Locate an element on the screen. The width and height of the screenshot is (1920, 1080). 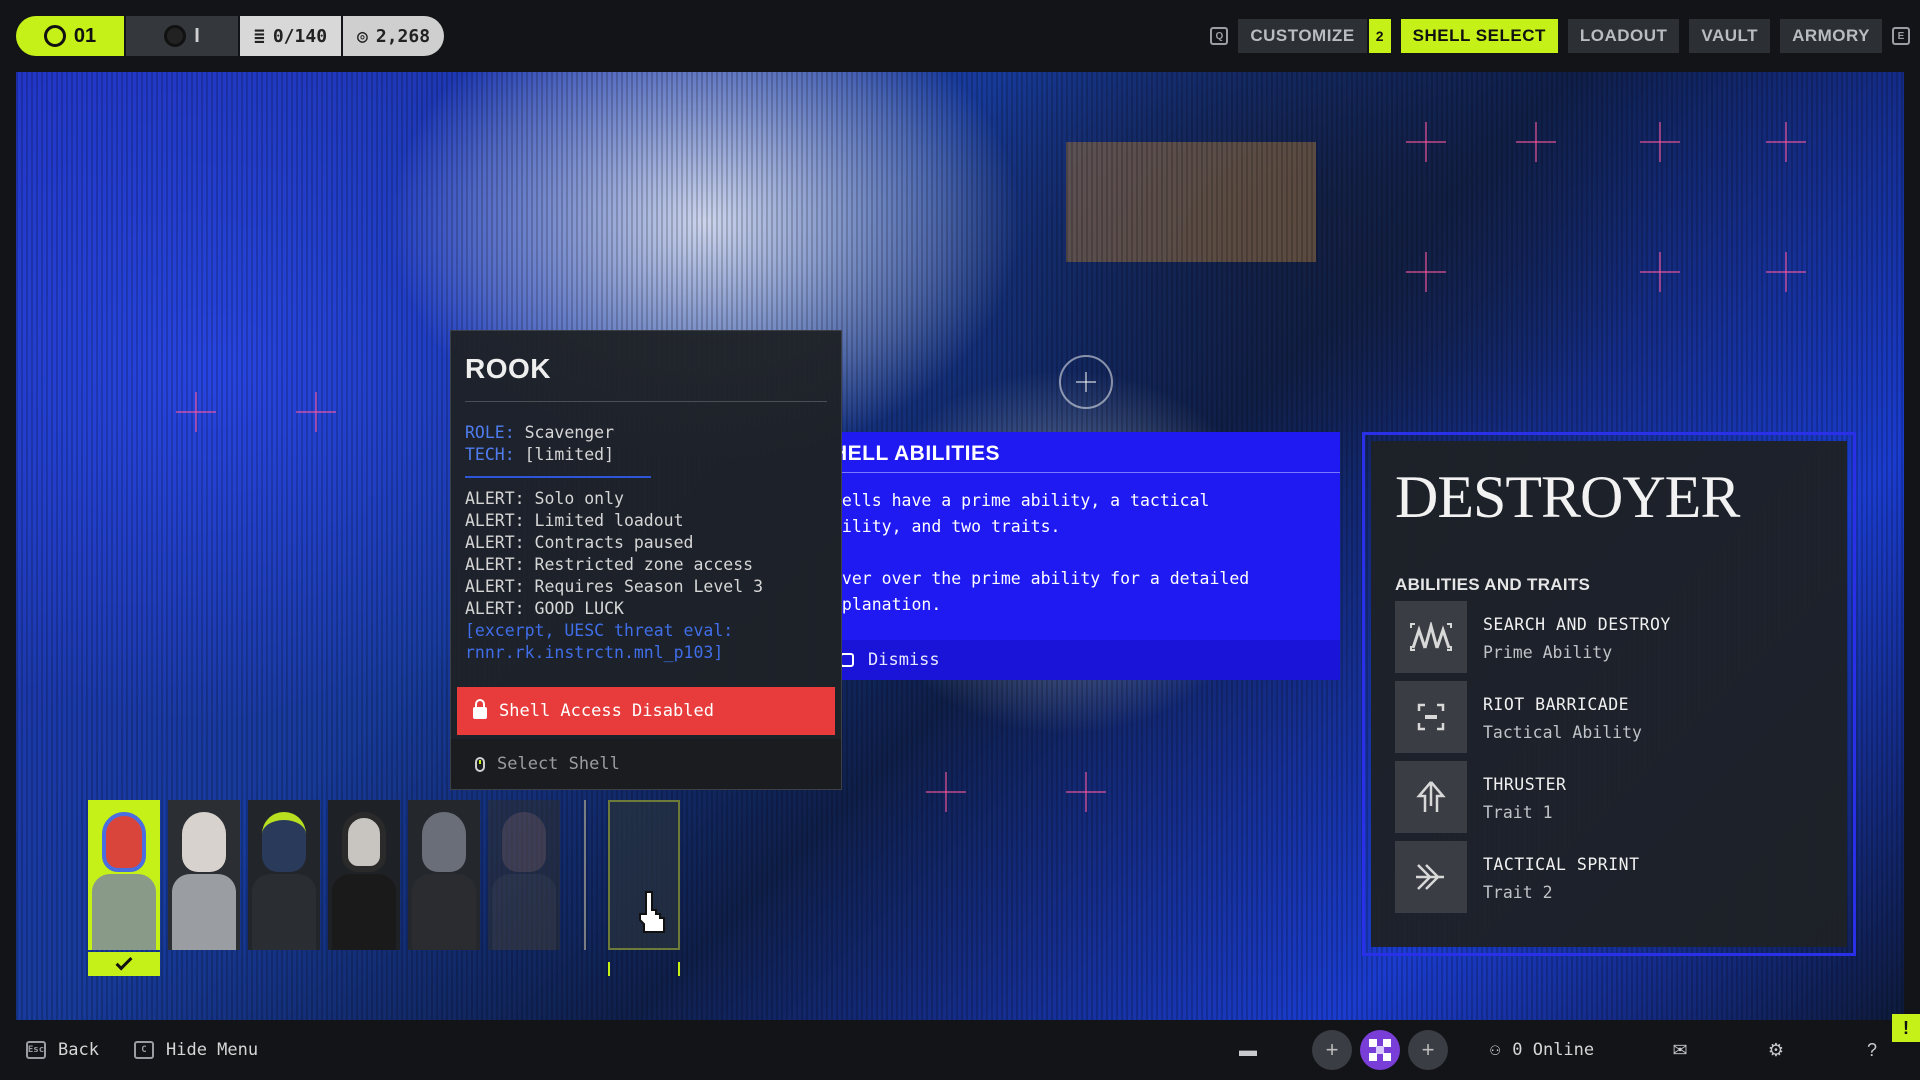
tab-loadout: LOADOUT is located at coordinates (1623, 36).